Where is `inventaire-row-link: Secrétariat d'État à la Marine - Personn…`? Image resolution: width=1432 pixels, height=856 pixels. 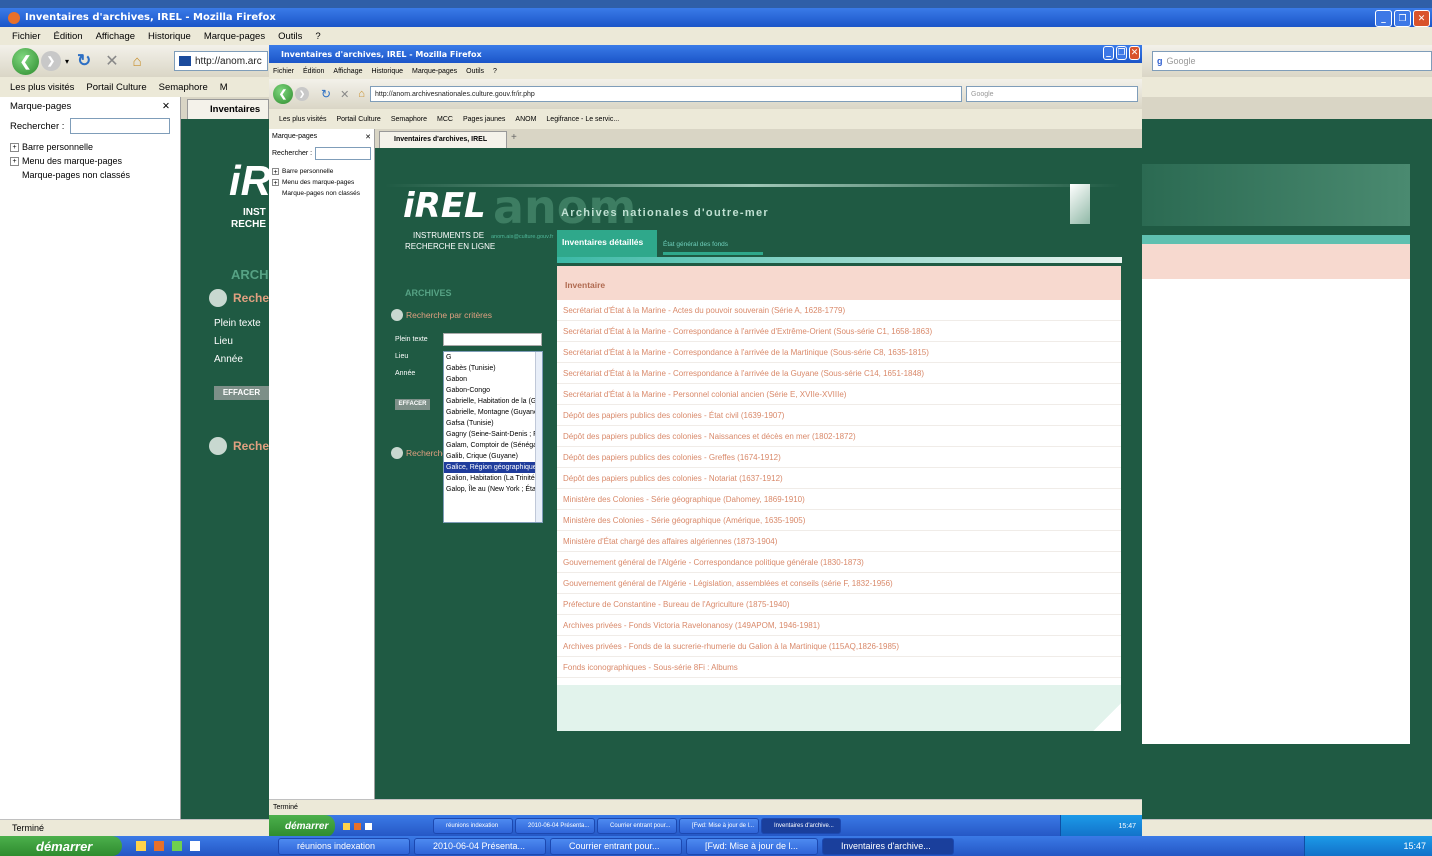
inventaire-row-link: Secrétariat d'État à la Marine - Personn… is located at coordinates (839, 394).